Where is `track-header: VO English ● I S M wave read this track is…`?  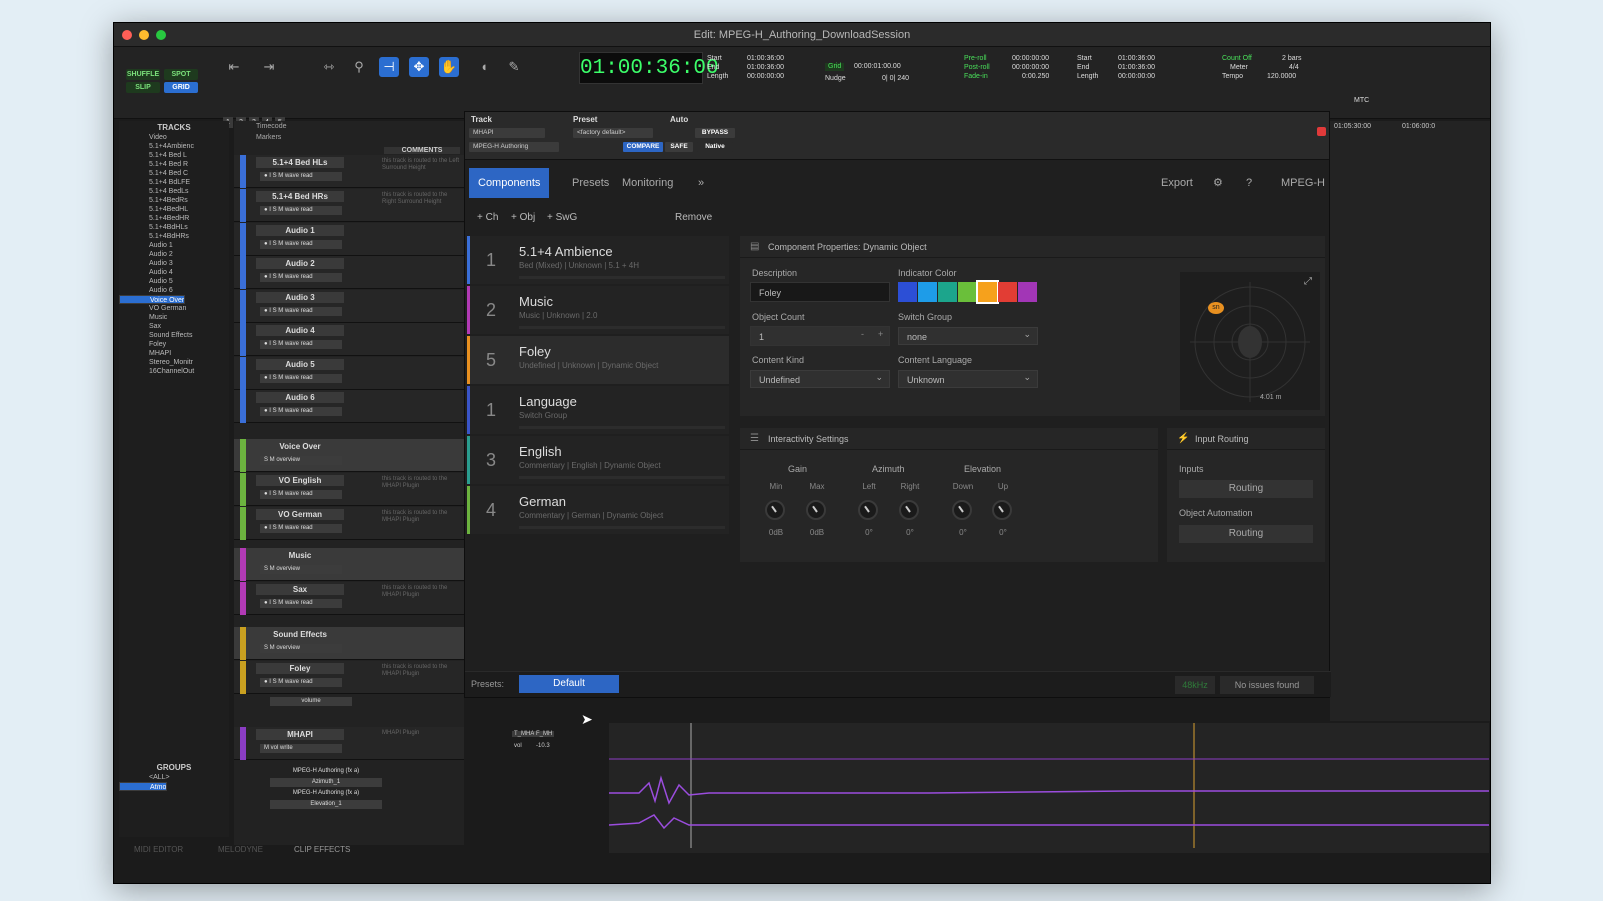
track-header: VO English ● I S M wave read this track is… is located at coordinates (349, 489).